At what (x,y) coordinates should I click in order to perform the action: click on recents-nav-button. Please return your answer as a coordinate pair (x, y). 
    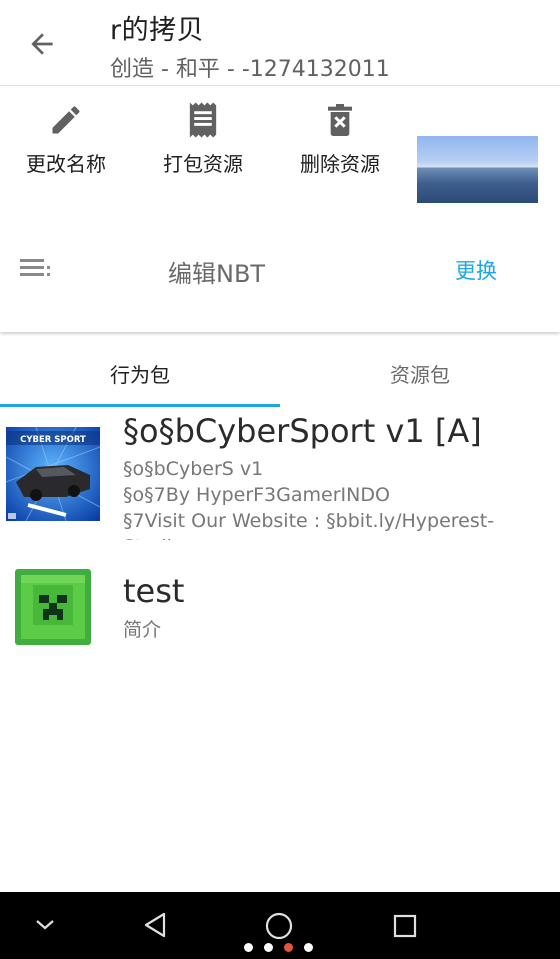
    Looking at the image, I should click on (405, 926).